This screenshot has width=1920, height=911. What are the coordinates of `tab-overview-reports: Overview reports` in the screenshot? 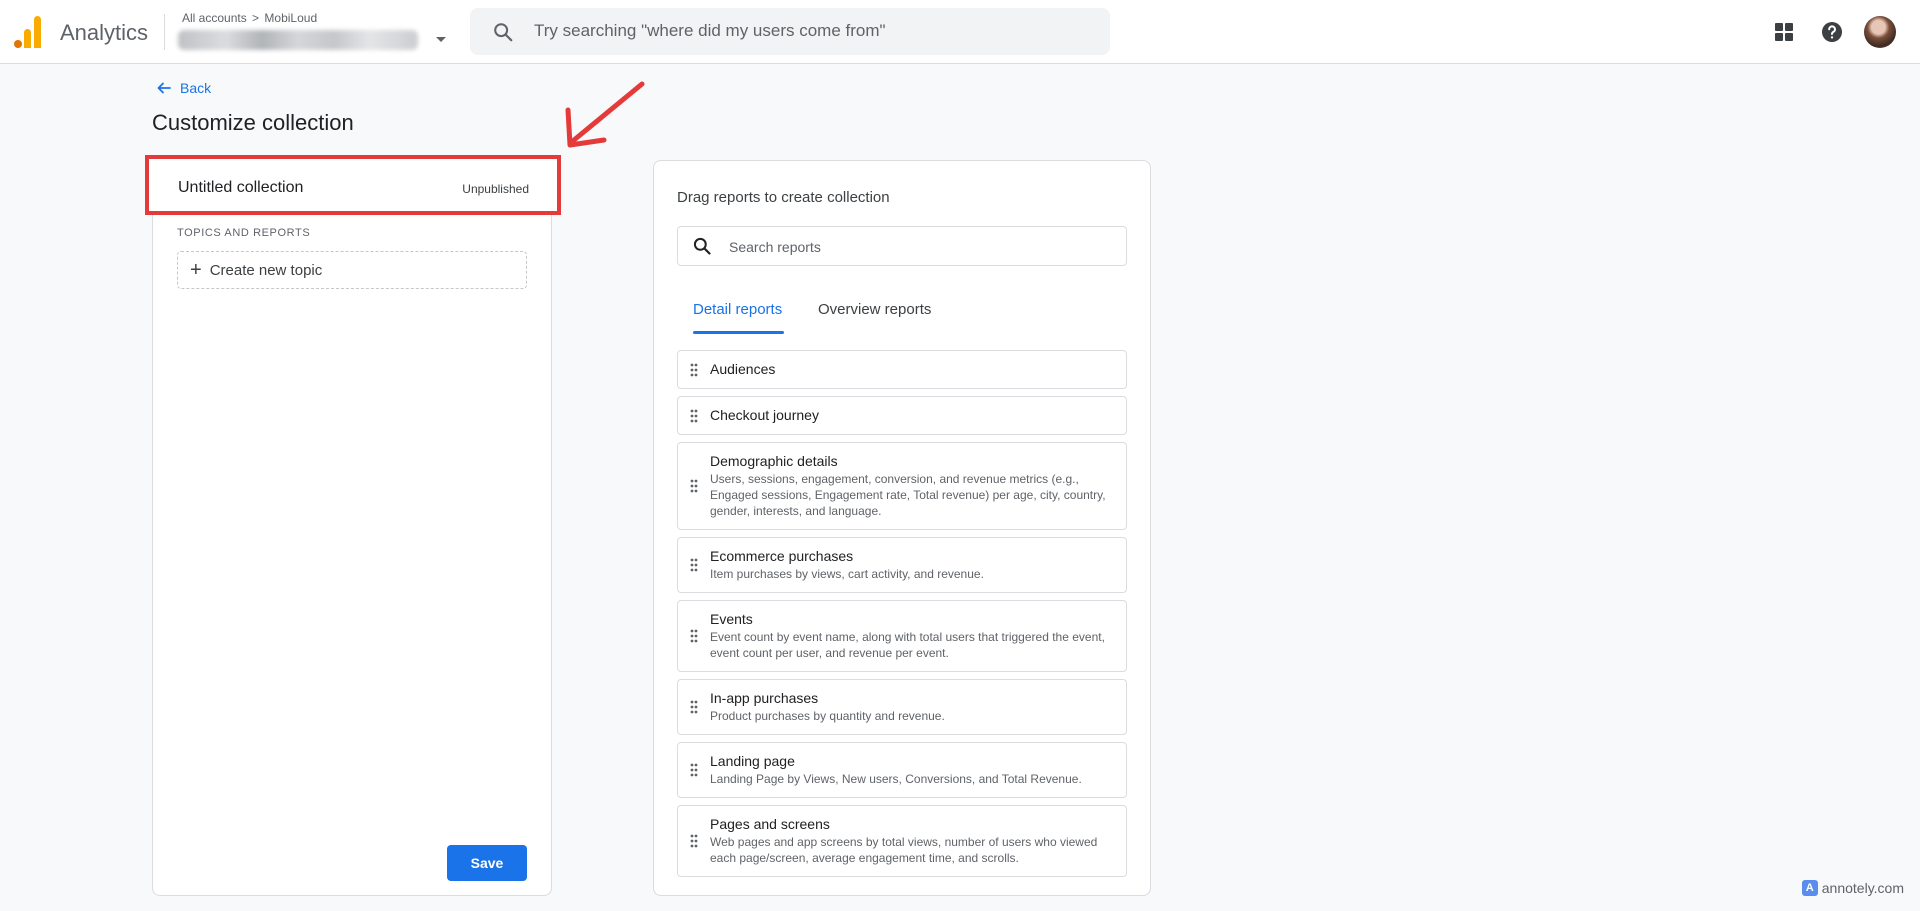 It's located at (874, 309).